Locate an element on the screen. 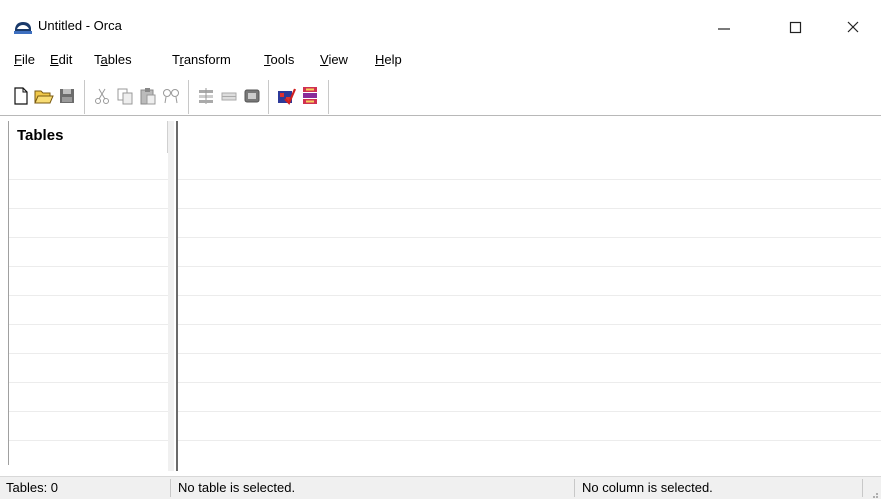 This screenshot has height=502, width=881. toolbar-divider is located at coordinates (440, 115).